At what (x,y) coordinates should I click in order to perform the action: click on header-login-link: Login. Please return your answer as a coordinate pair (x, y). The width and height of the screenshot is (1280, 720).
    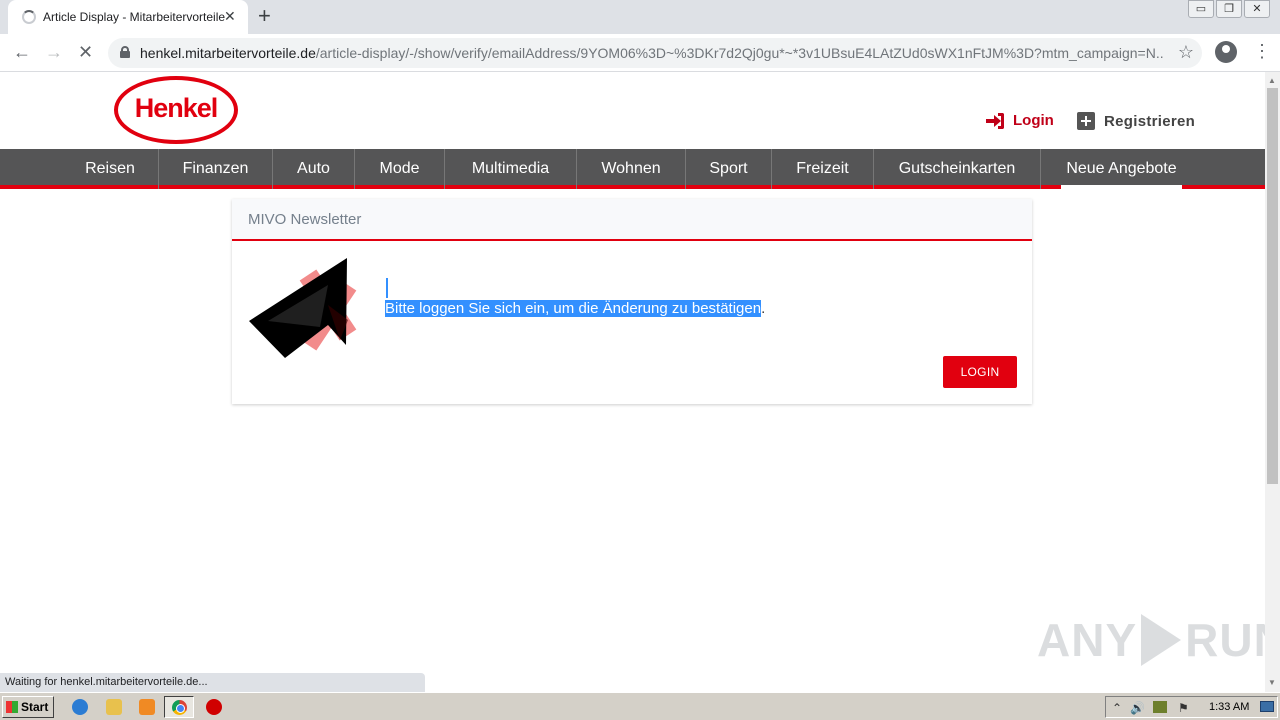
    Looking at the image, I should click on (1020, 120).